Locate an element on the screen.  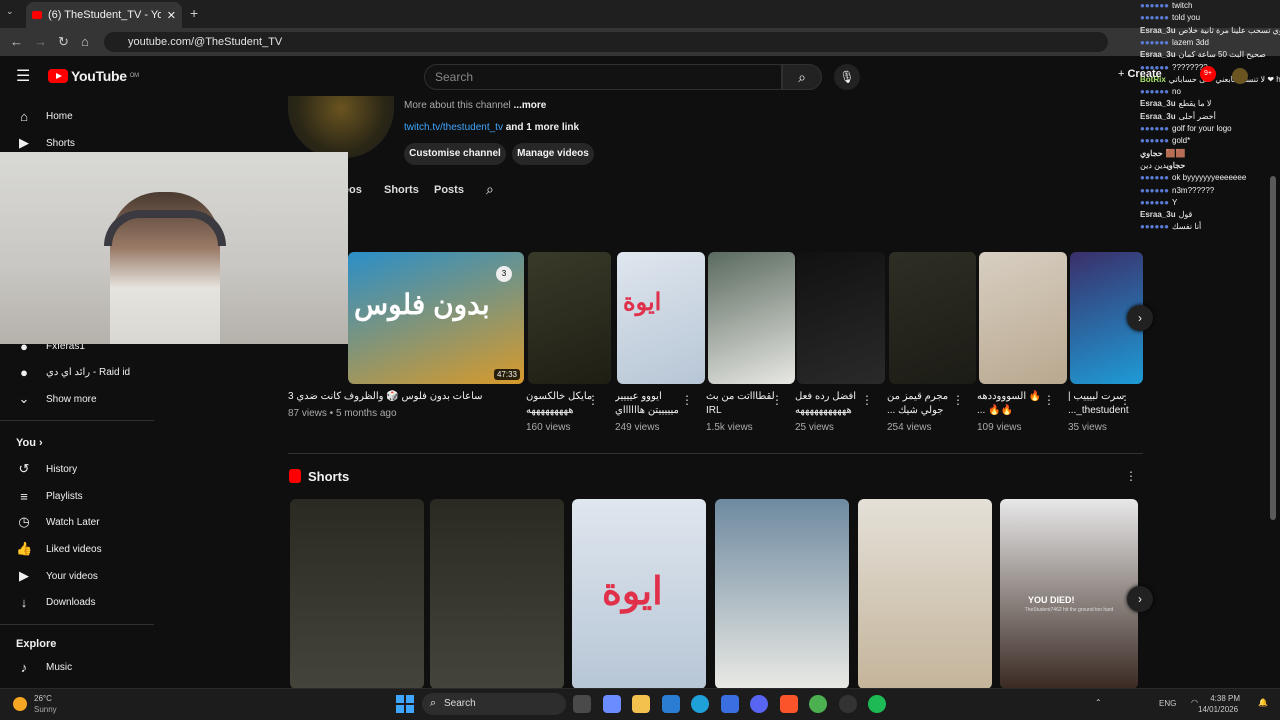
youtube-logo: YouTube OM is located at coordinates (93, 76).